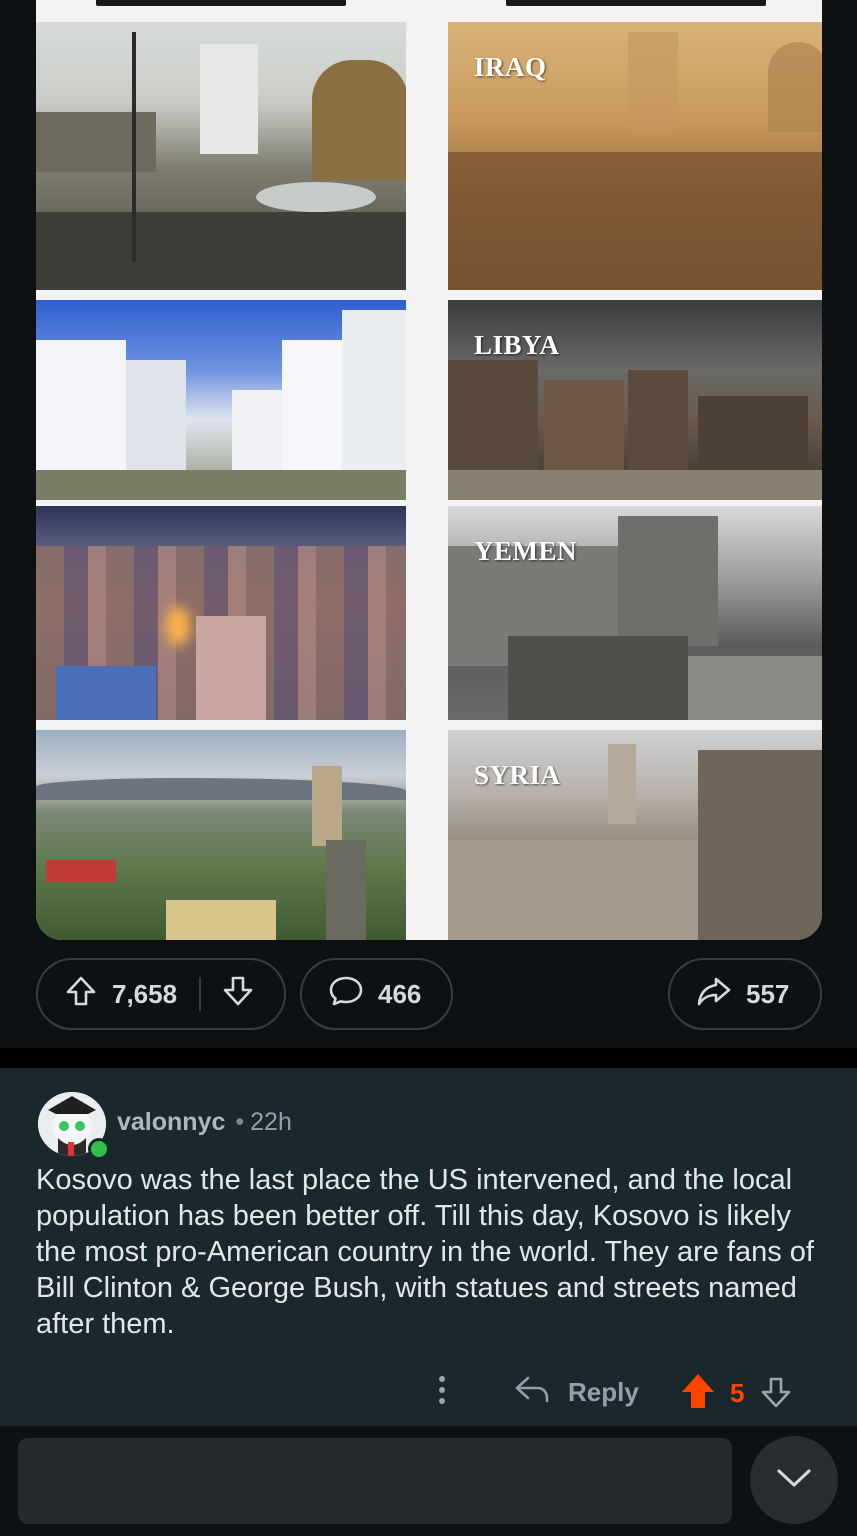 The image size is (857, 1536). What do you see at coordinates (635, 156) in the screenshot?
I see `panel-iraq-after: IRAQ` at bounding box center [635, 156].